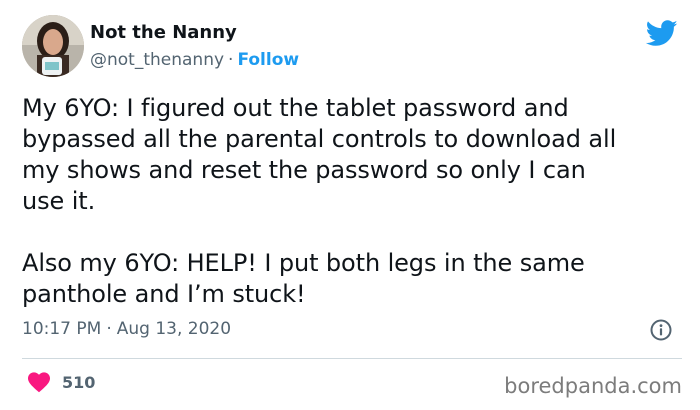  What do you see at coordinates (662, 33) in the screenshot?
I see `twitter-bird-icon` at bounding box center [662, 33].